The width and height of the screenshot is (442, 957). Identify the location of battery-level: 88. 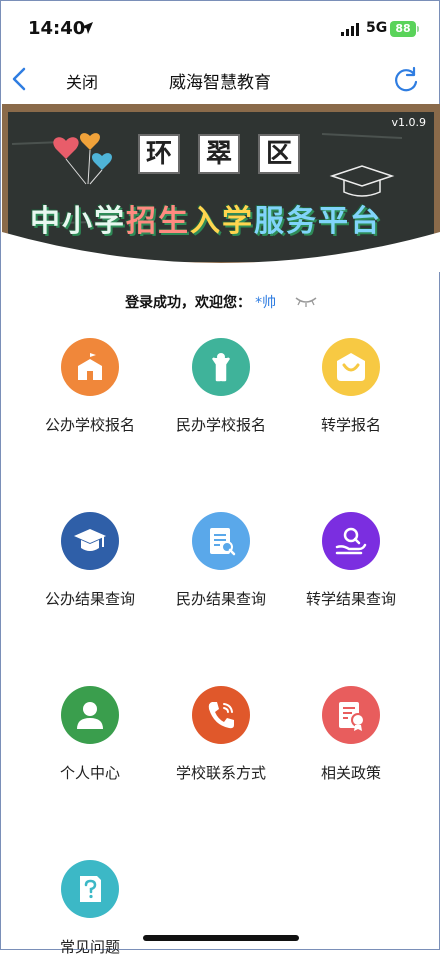
(403, 29).